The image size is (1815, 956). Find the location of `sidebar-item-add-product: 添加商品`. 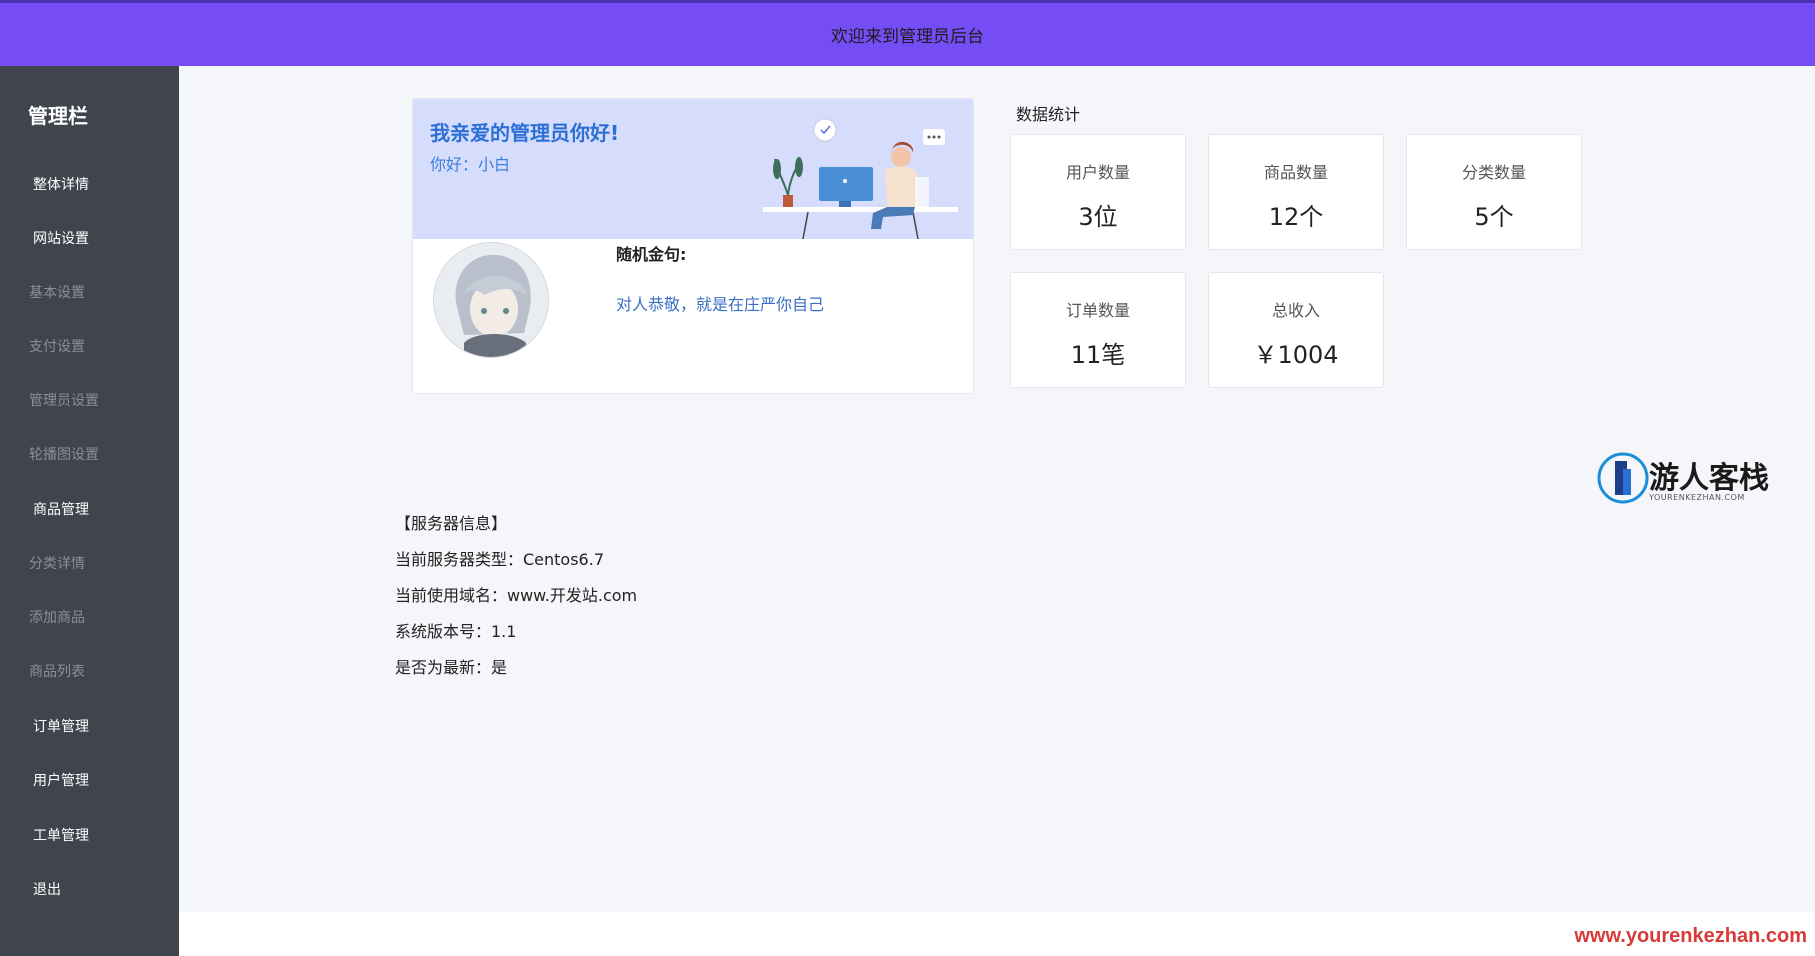

sidebar-item-add-product: 添加商品 is located at coordinates (57, 617).